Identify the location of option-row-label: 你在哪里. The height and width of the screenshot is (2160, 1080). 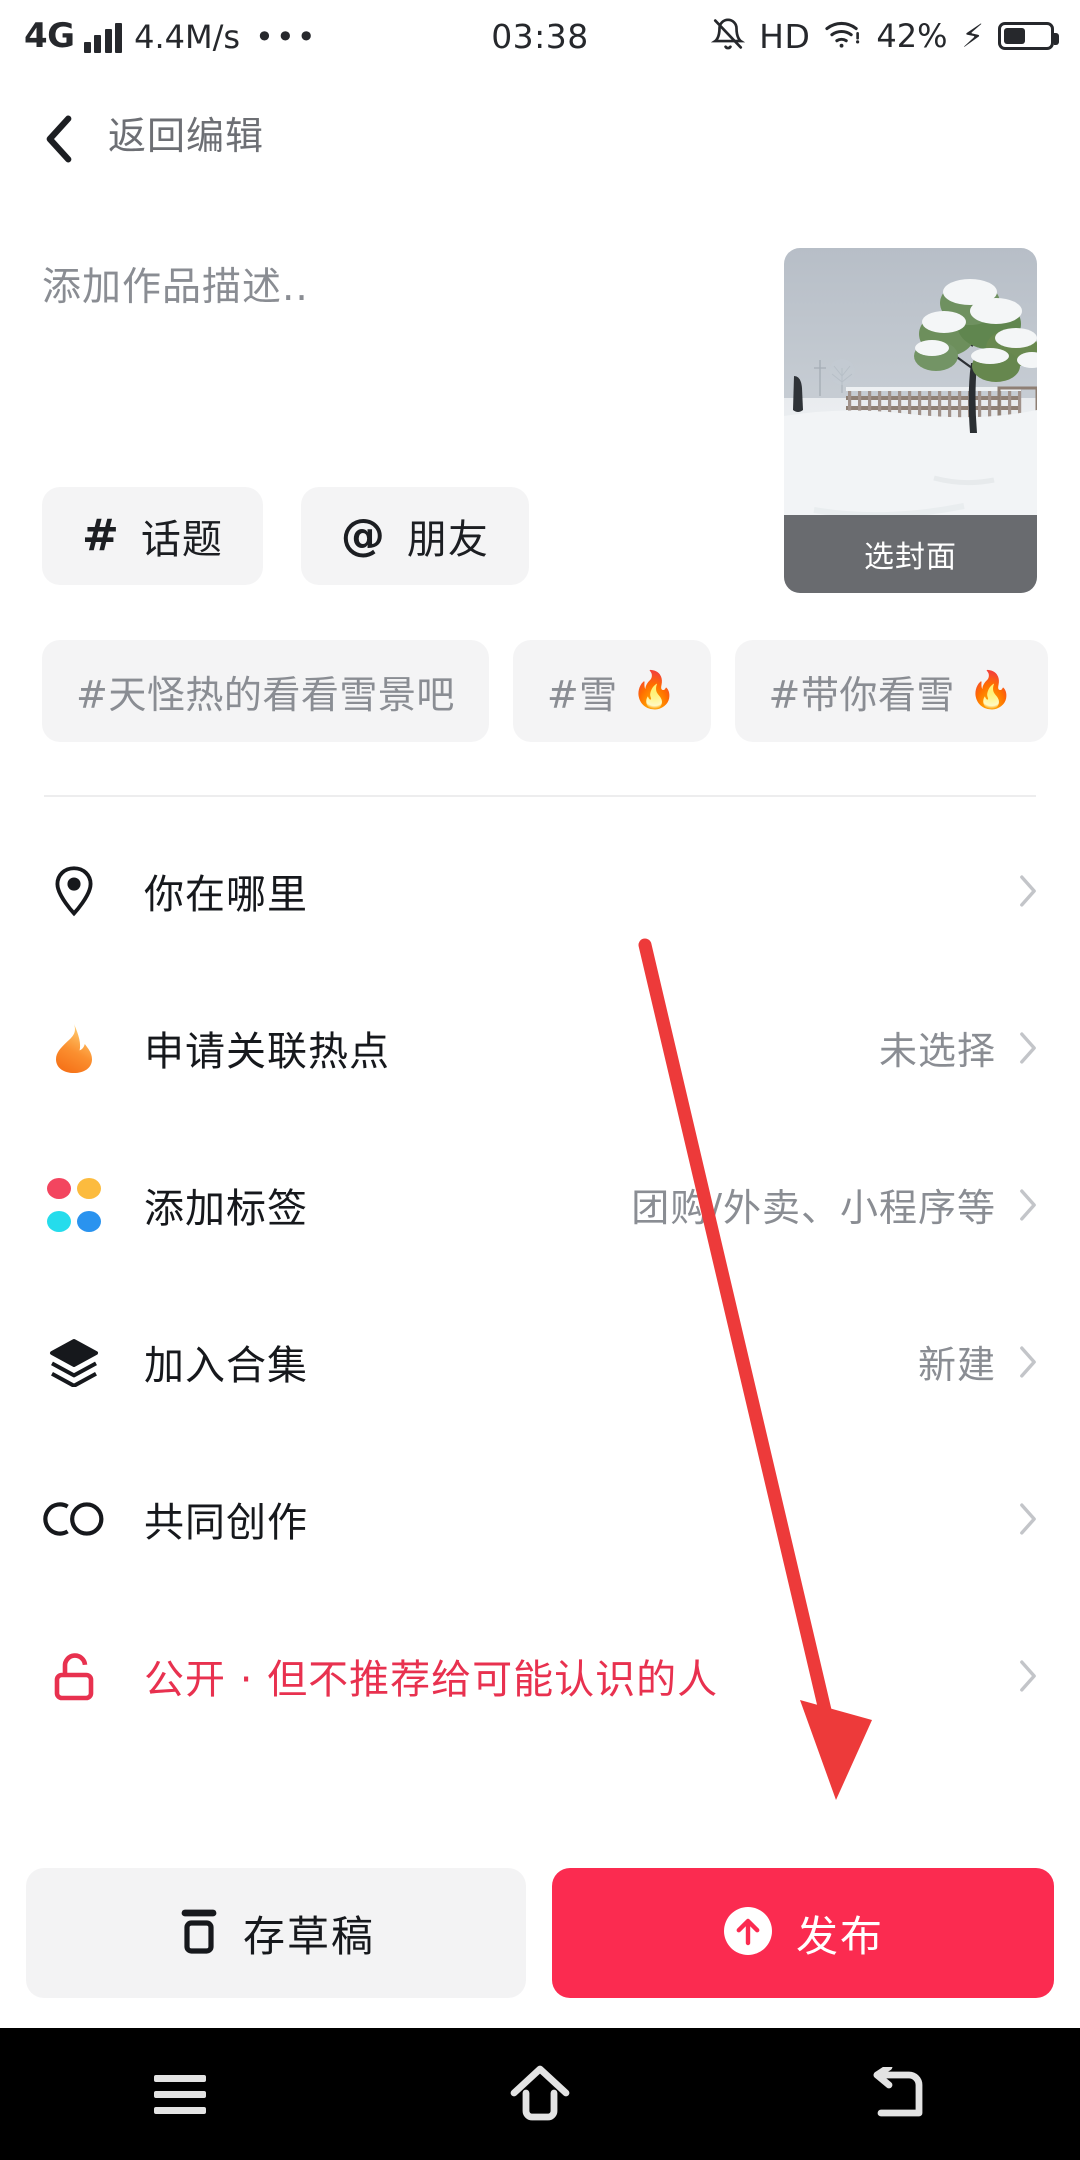
(226, 894).